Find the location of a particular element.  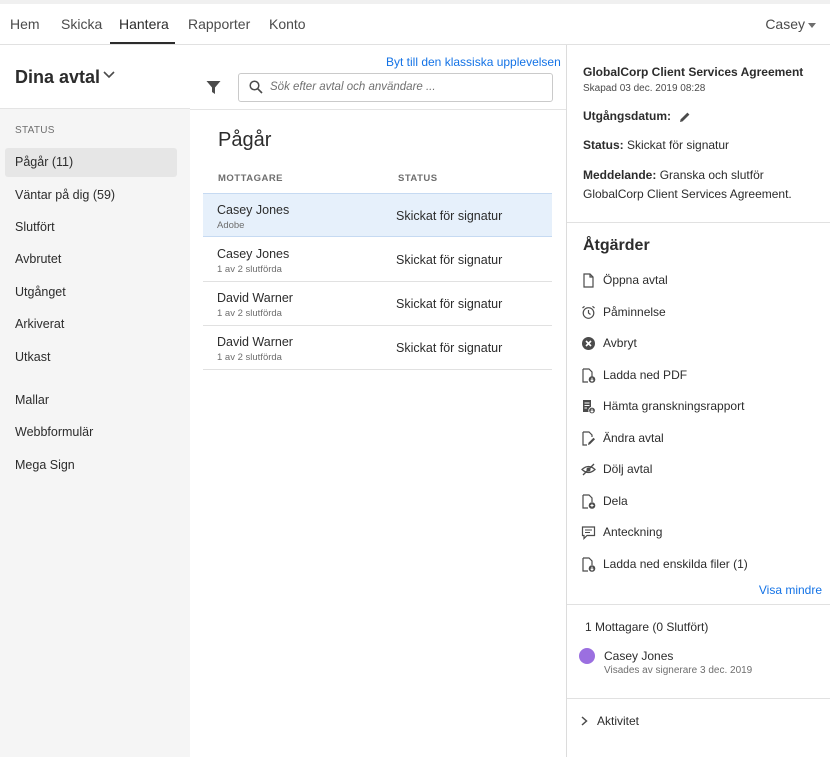

action-reminder: Påminnelse is located at coordinates (623, 312).